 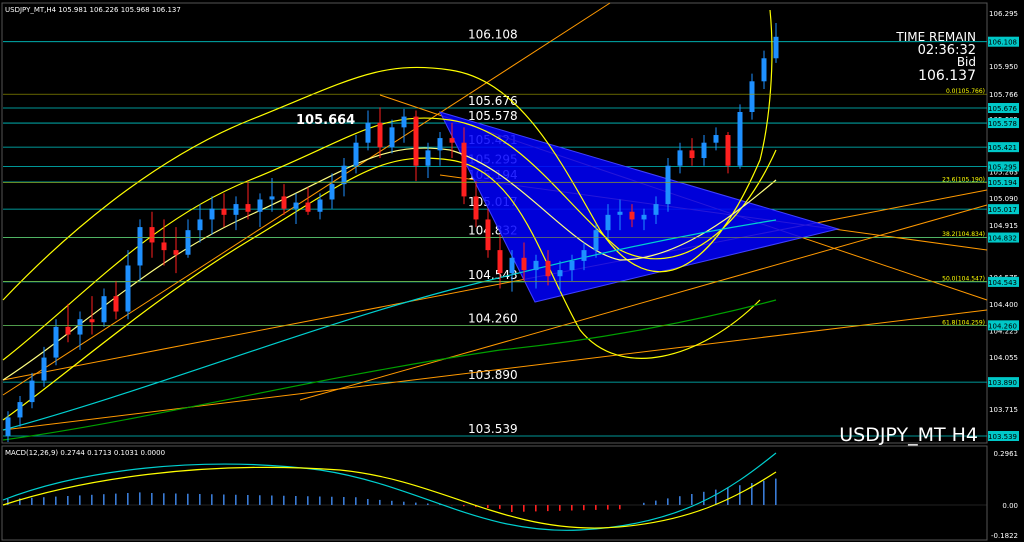 I want to click on axis-level-box-label: 106.108, so click(x=1002, y=43).